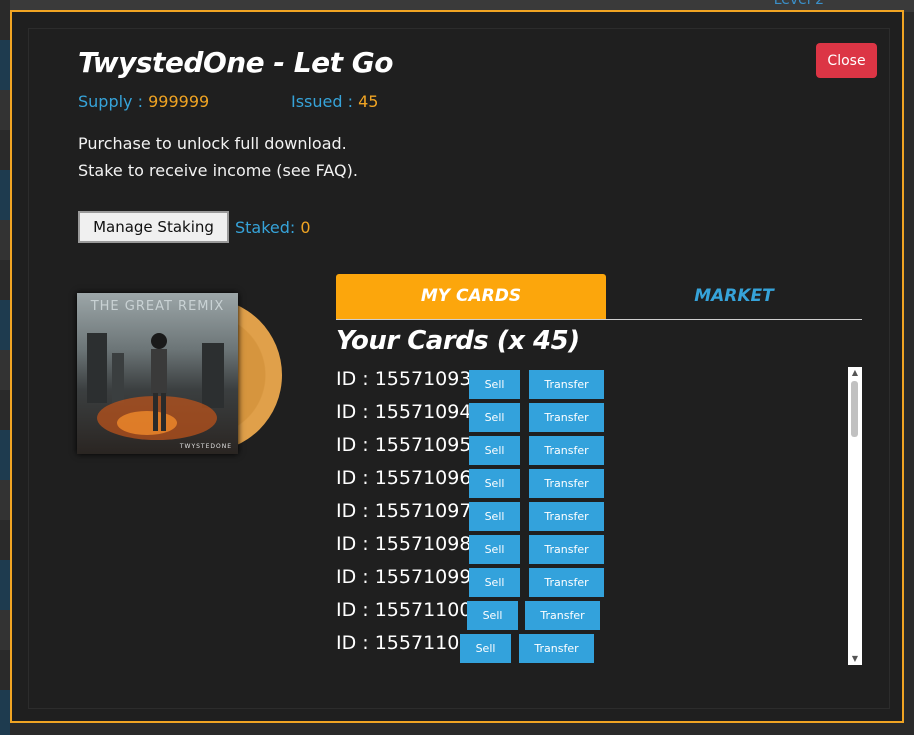 The image size is (914, 735). What do you see at coordinates (404, 478) in the screenshot?
I see `card-id: ID : 15571096` at bounding box center [404, 478].